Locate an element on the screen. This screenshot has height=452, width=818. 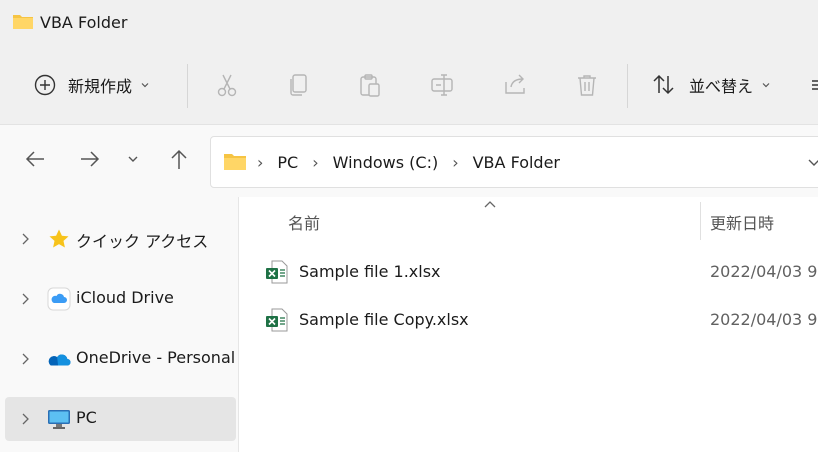
title-bar: VBA Folder is located at coordinates (409, 23).